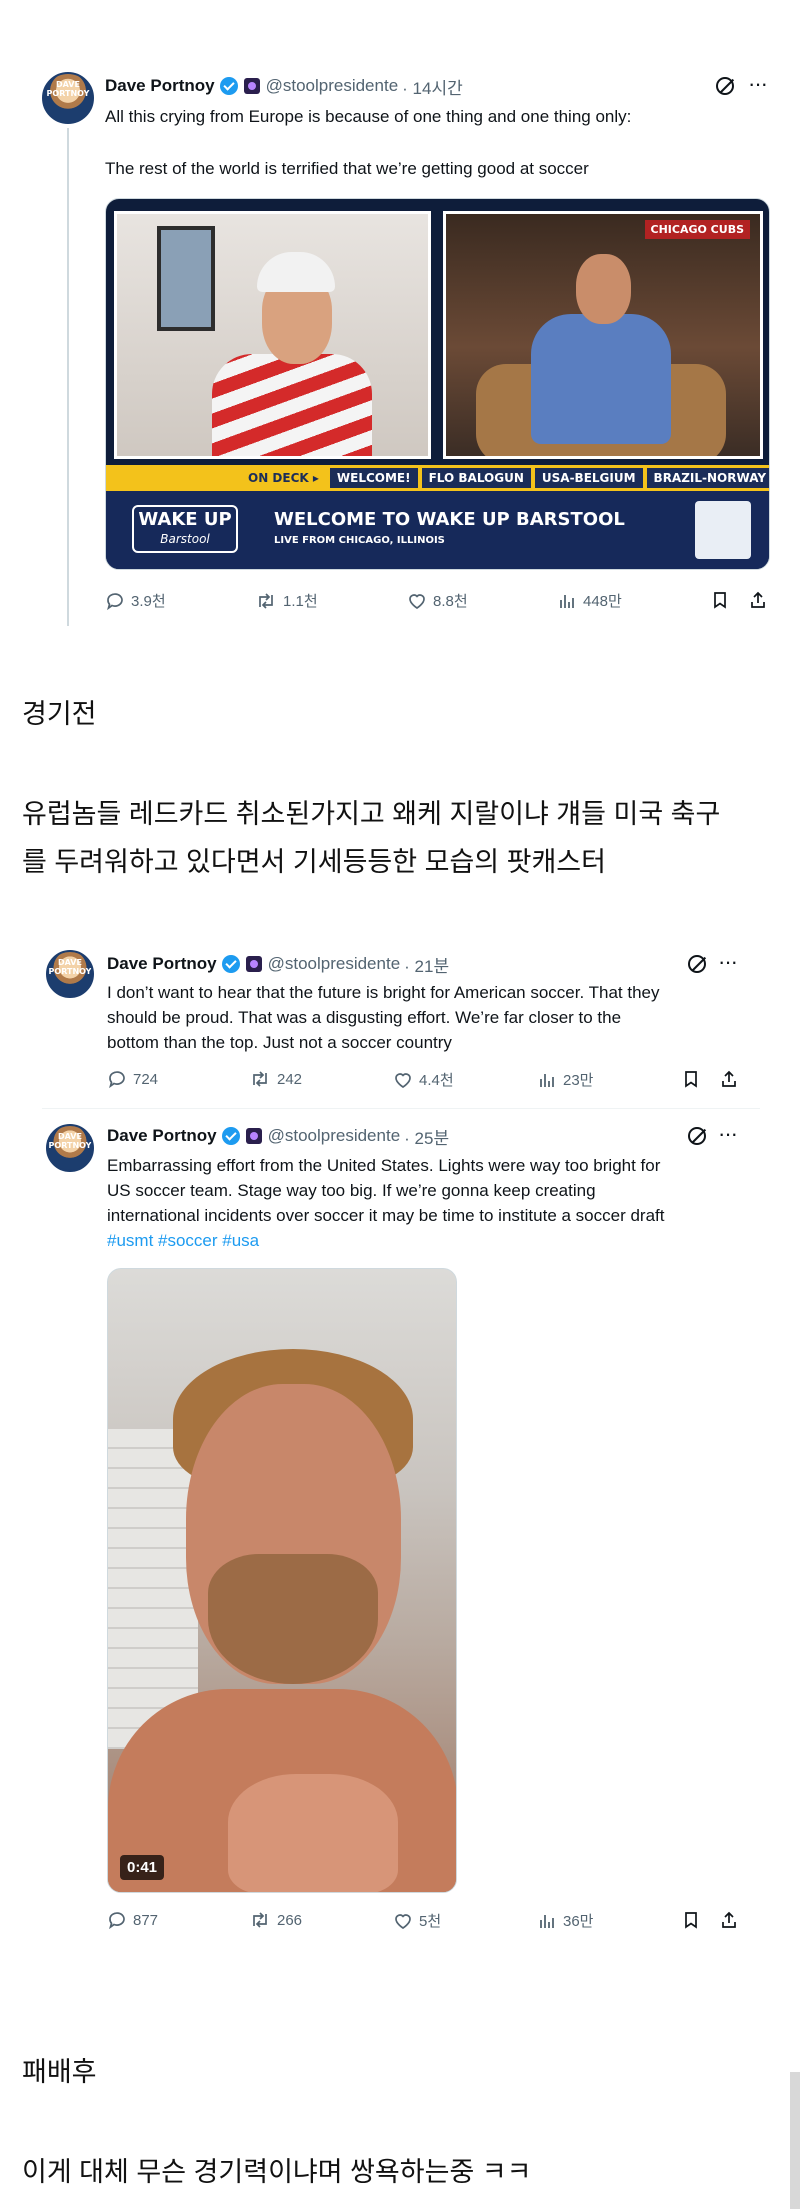  Describe the element at coordinates (59, 2072) in the screenshot. I see `caption-after: 패배후` at that location.